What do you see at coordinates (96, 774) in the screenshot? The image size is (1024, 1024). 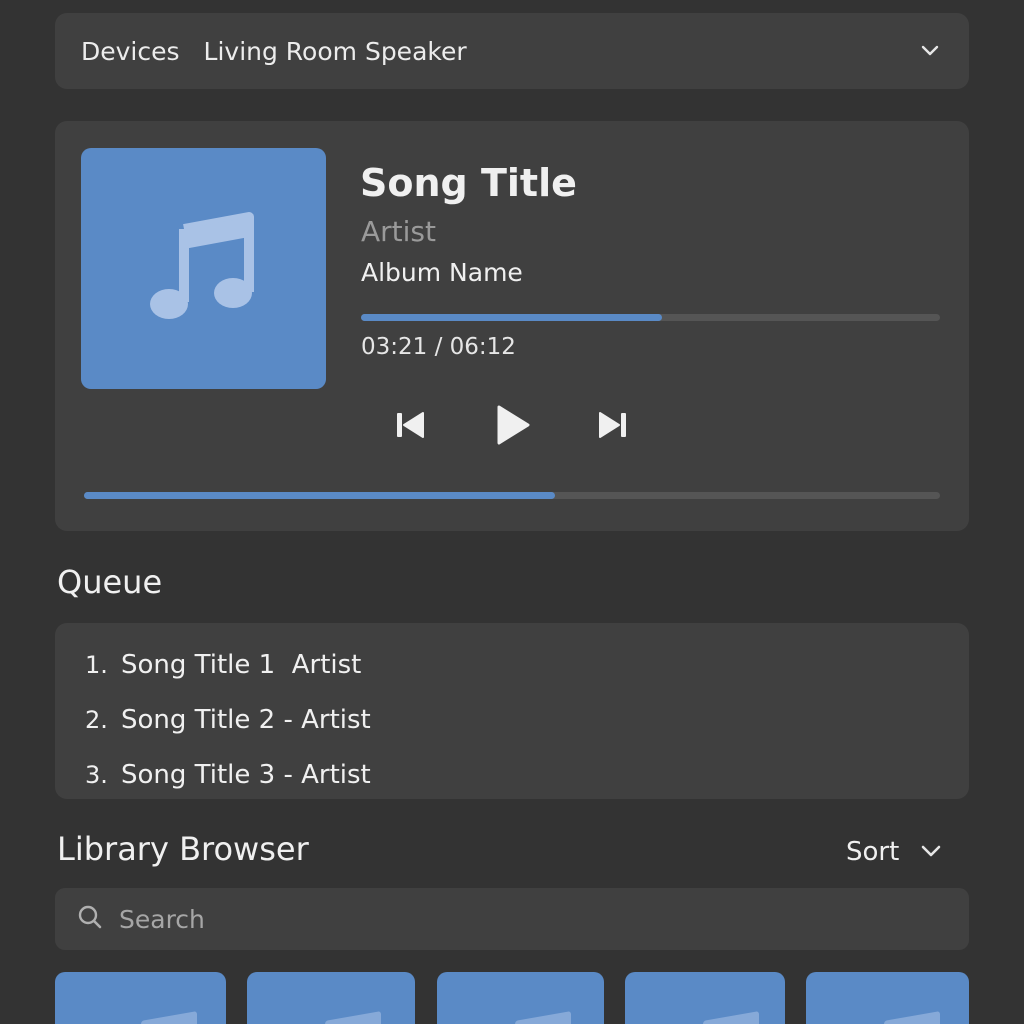 I see `queue-item-number: 3.` at bounding box center [96, 774].